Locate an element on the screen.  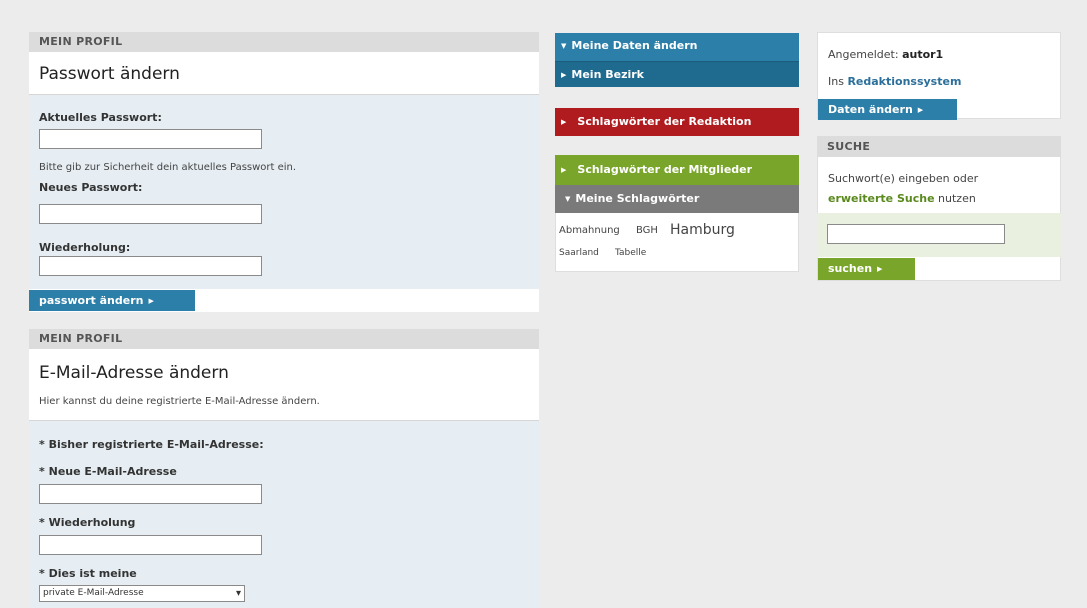
password-title-panel: Passwort ändern is located at coordinates (284, 73).